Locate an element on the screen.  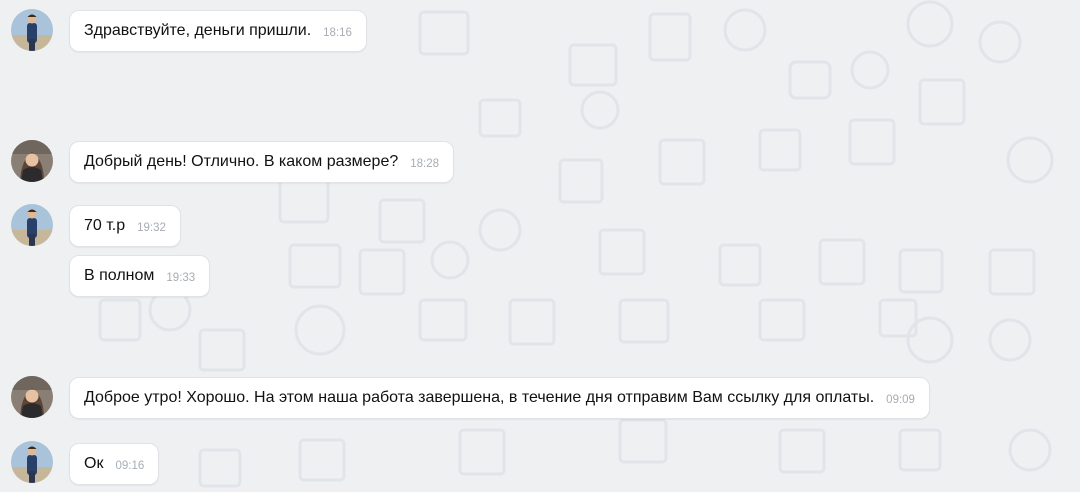
message-bubble: Здравствуйте, деньги пришли. 18:16 is located at coordinates (218, 31).